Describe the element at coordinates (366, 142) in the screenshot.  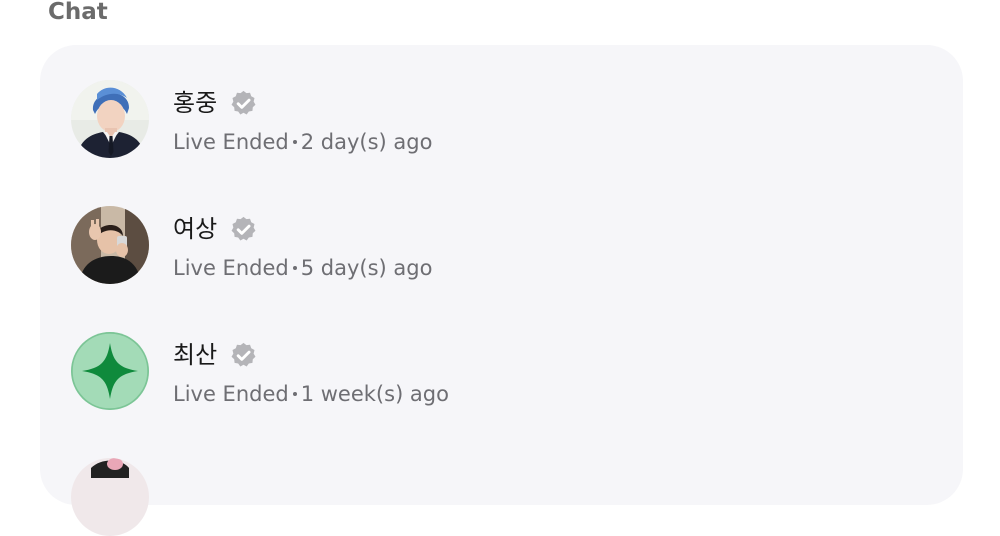
I see `last-live-time: 2 day(s) ago` at that location.